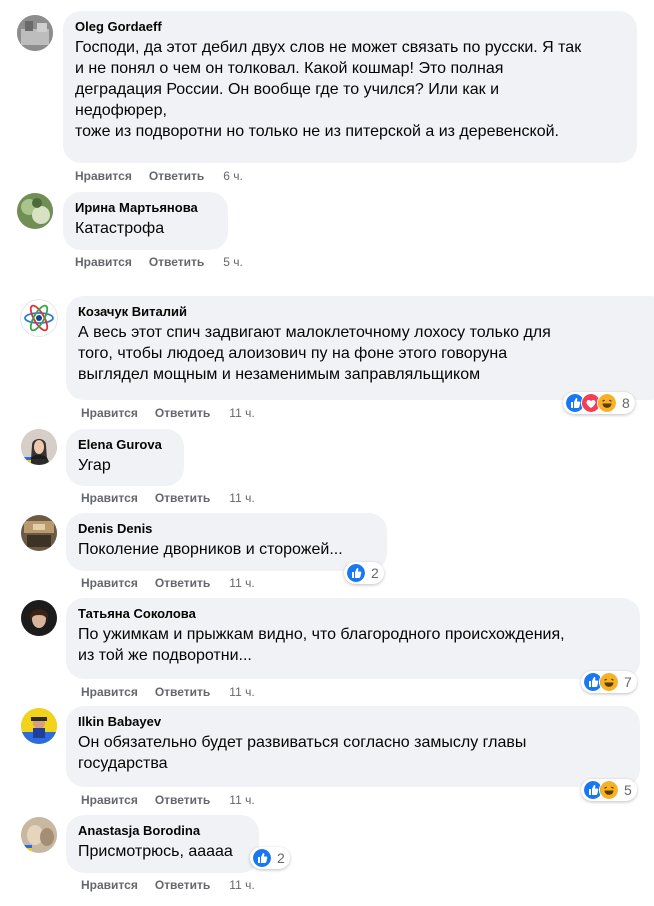 Image resolution: width=654 pixels, height=906 pixels. What do you see at coordinates (155, 851) in the screenshot?
I see `comment-text: Присмотрюсь, ааааа` at bounding box center [155, 851].